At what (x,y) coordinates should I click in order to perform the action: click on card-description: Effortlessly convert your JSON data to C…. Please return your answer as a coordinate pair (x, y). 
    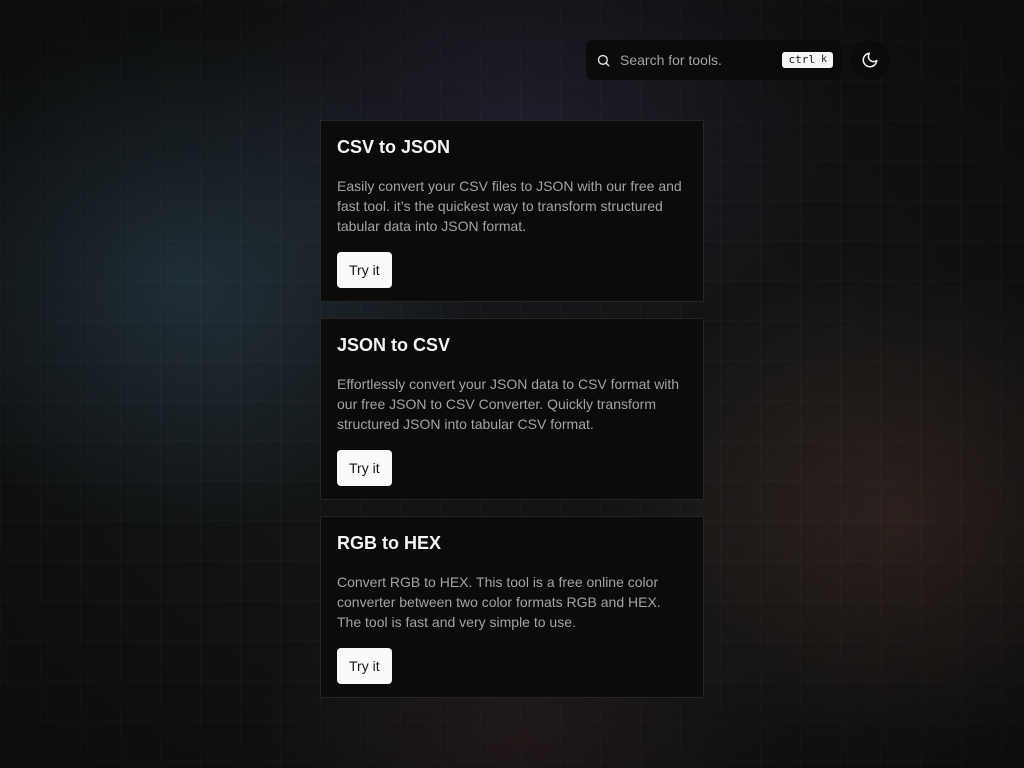
    Looking at the image, I should click on (508, 404).